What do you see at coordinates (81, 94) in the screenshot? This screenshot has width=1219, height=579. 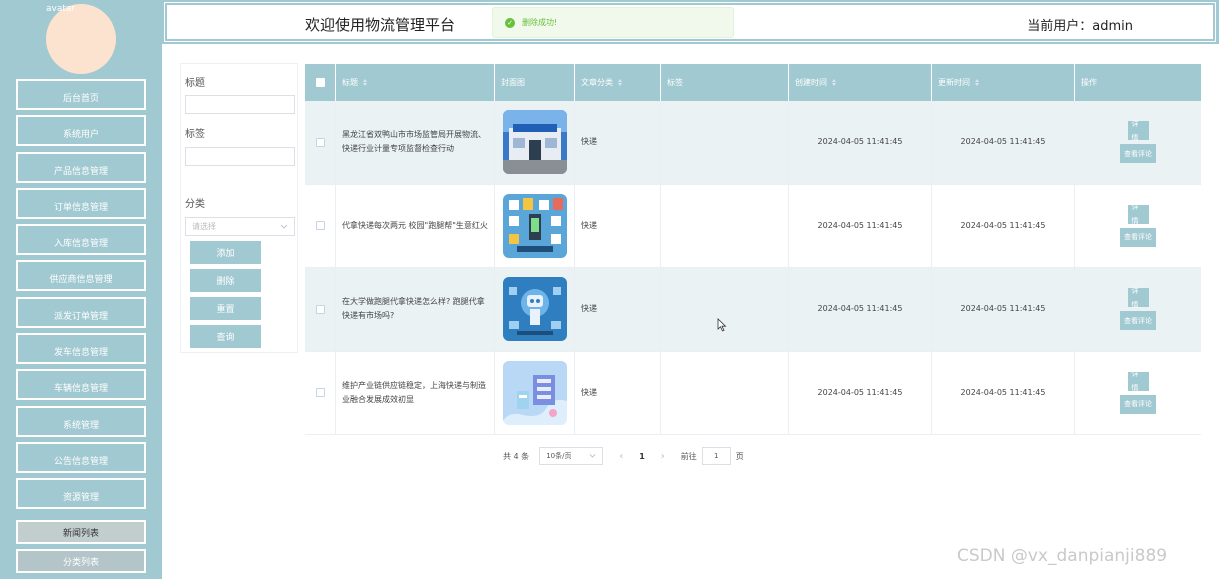 I see `sidebar-item-home: 后台首页` at bounding box center [81, 94].